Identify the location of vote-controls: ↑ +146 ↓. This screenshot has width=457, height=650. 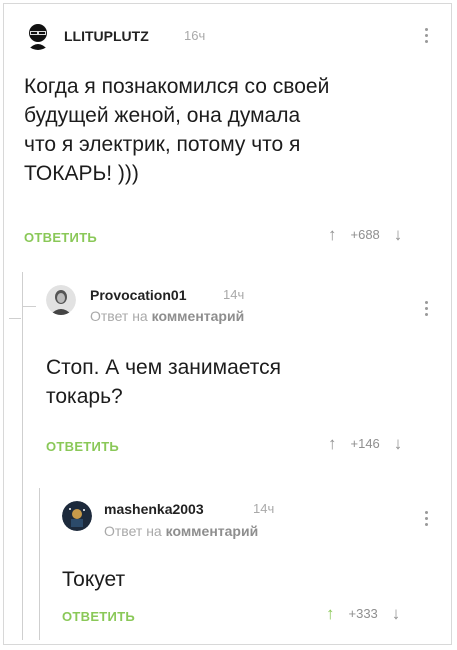
(365, 443).